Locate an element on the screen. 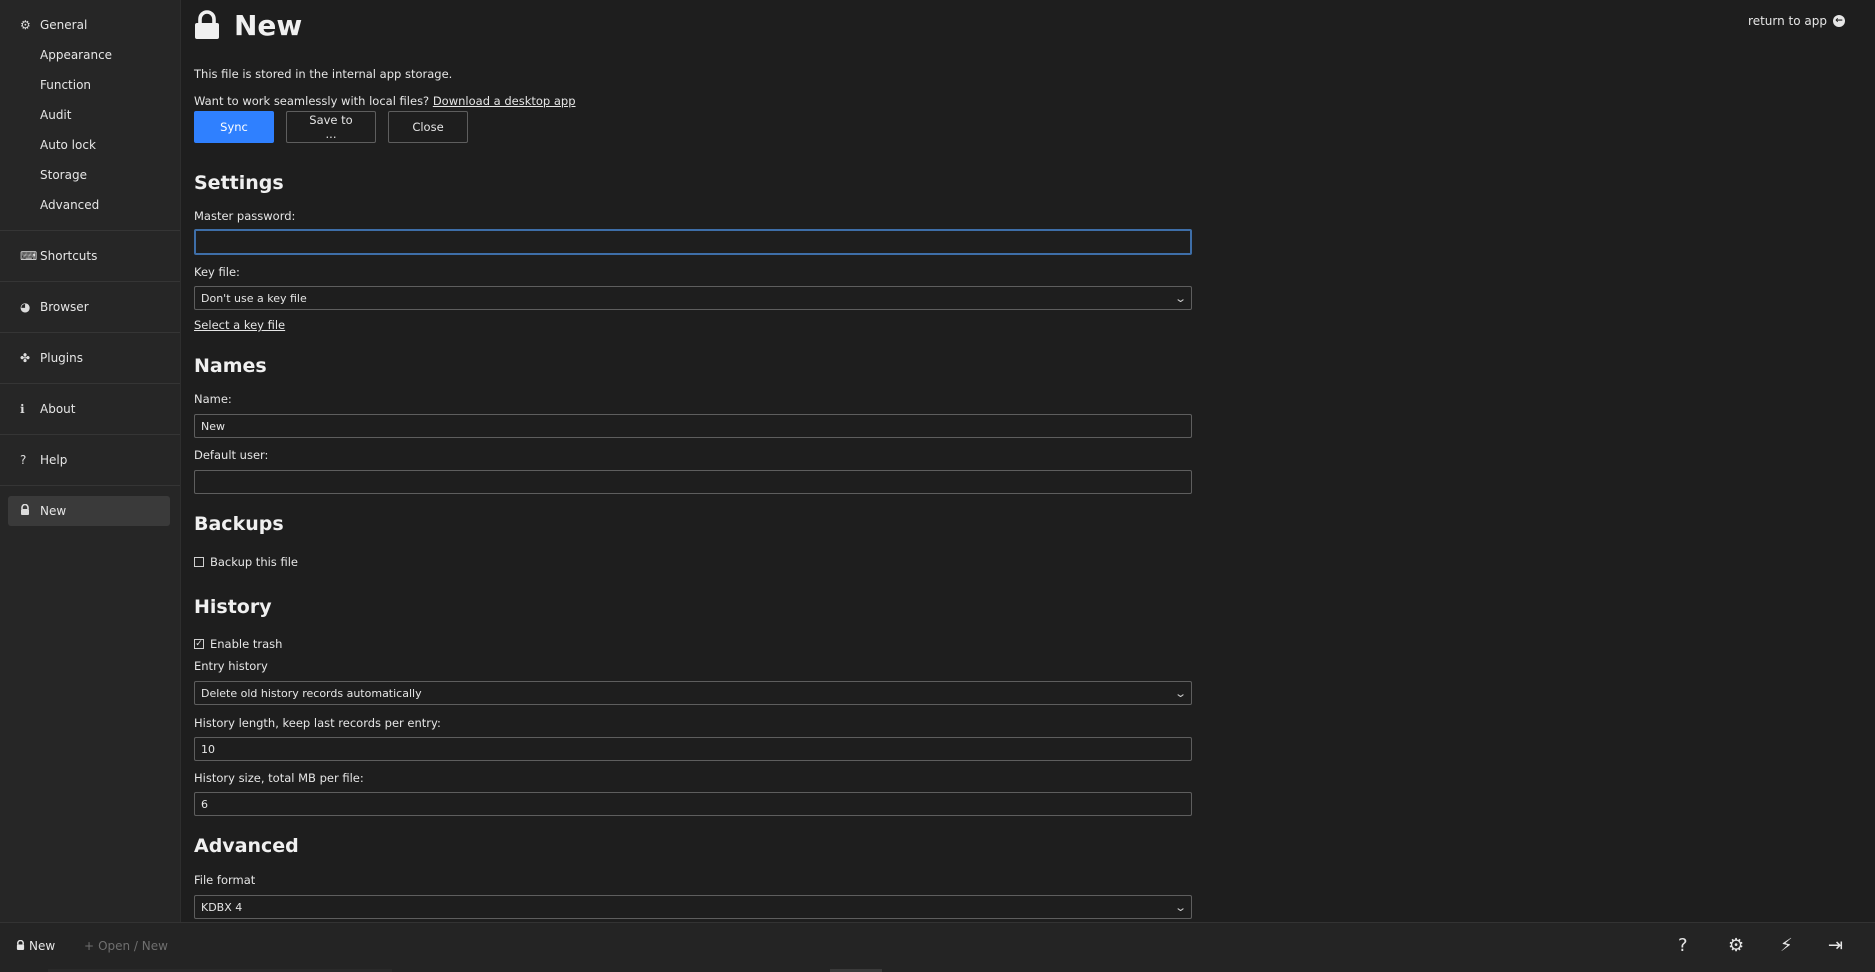 The height and width of the screenshot is (972, 1875). history-heading: History is located at coordinates (233, 607).